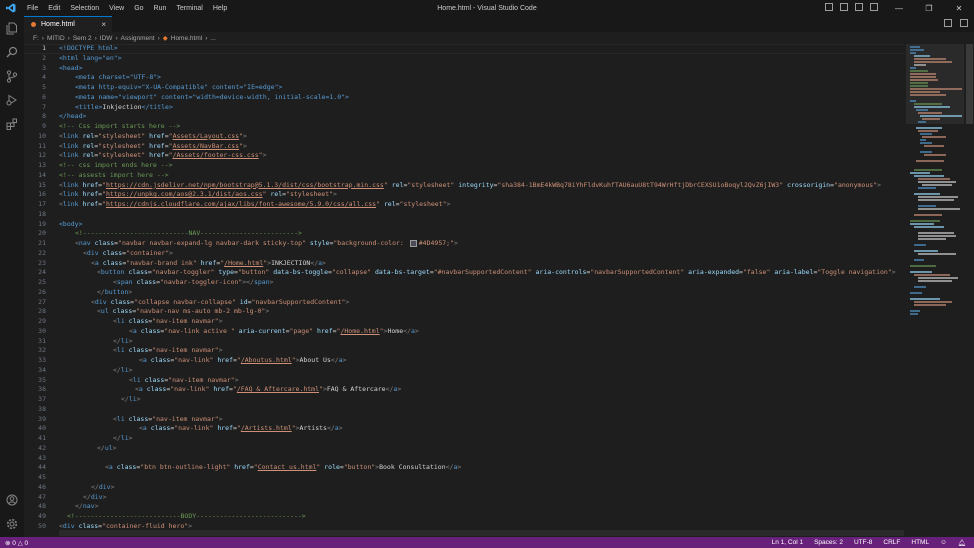 This screenshot has width=974, height=548. Describe the element at coordinates (160, 8) in the screenshot. I see `menu-run: Run` at that location.